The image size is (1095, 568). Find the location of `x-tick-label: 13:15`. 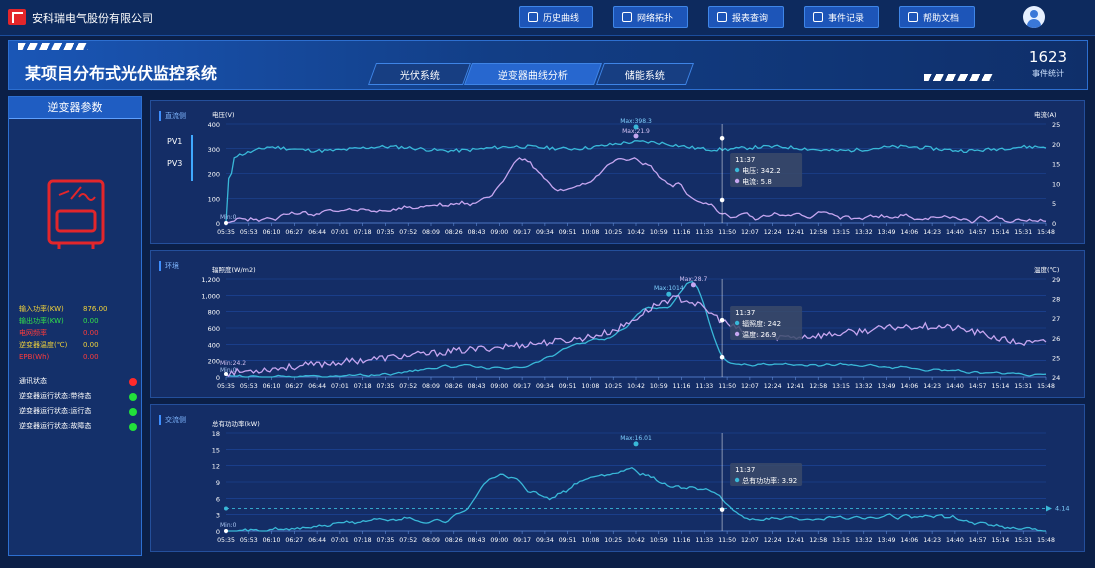

x-tick-label: 13:15 is located at coordinates (841, 540).